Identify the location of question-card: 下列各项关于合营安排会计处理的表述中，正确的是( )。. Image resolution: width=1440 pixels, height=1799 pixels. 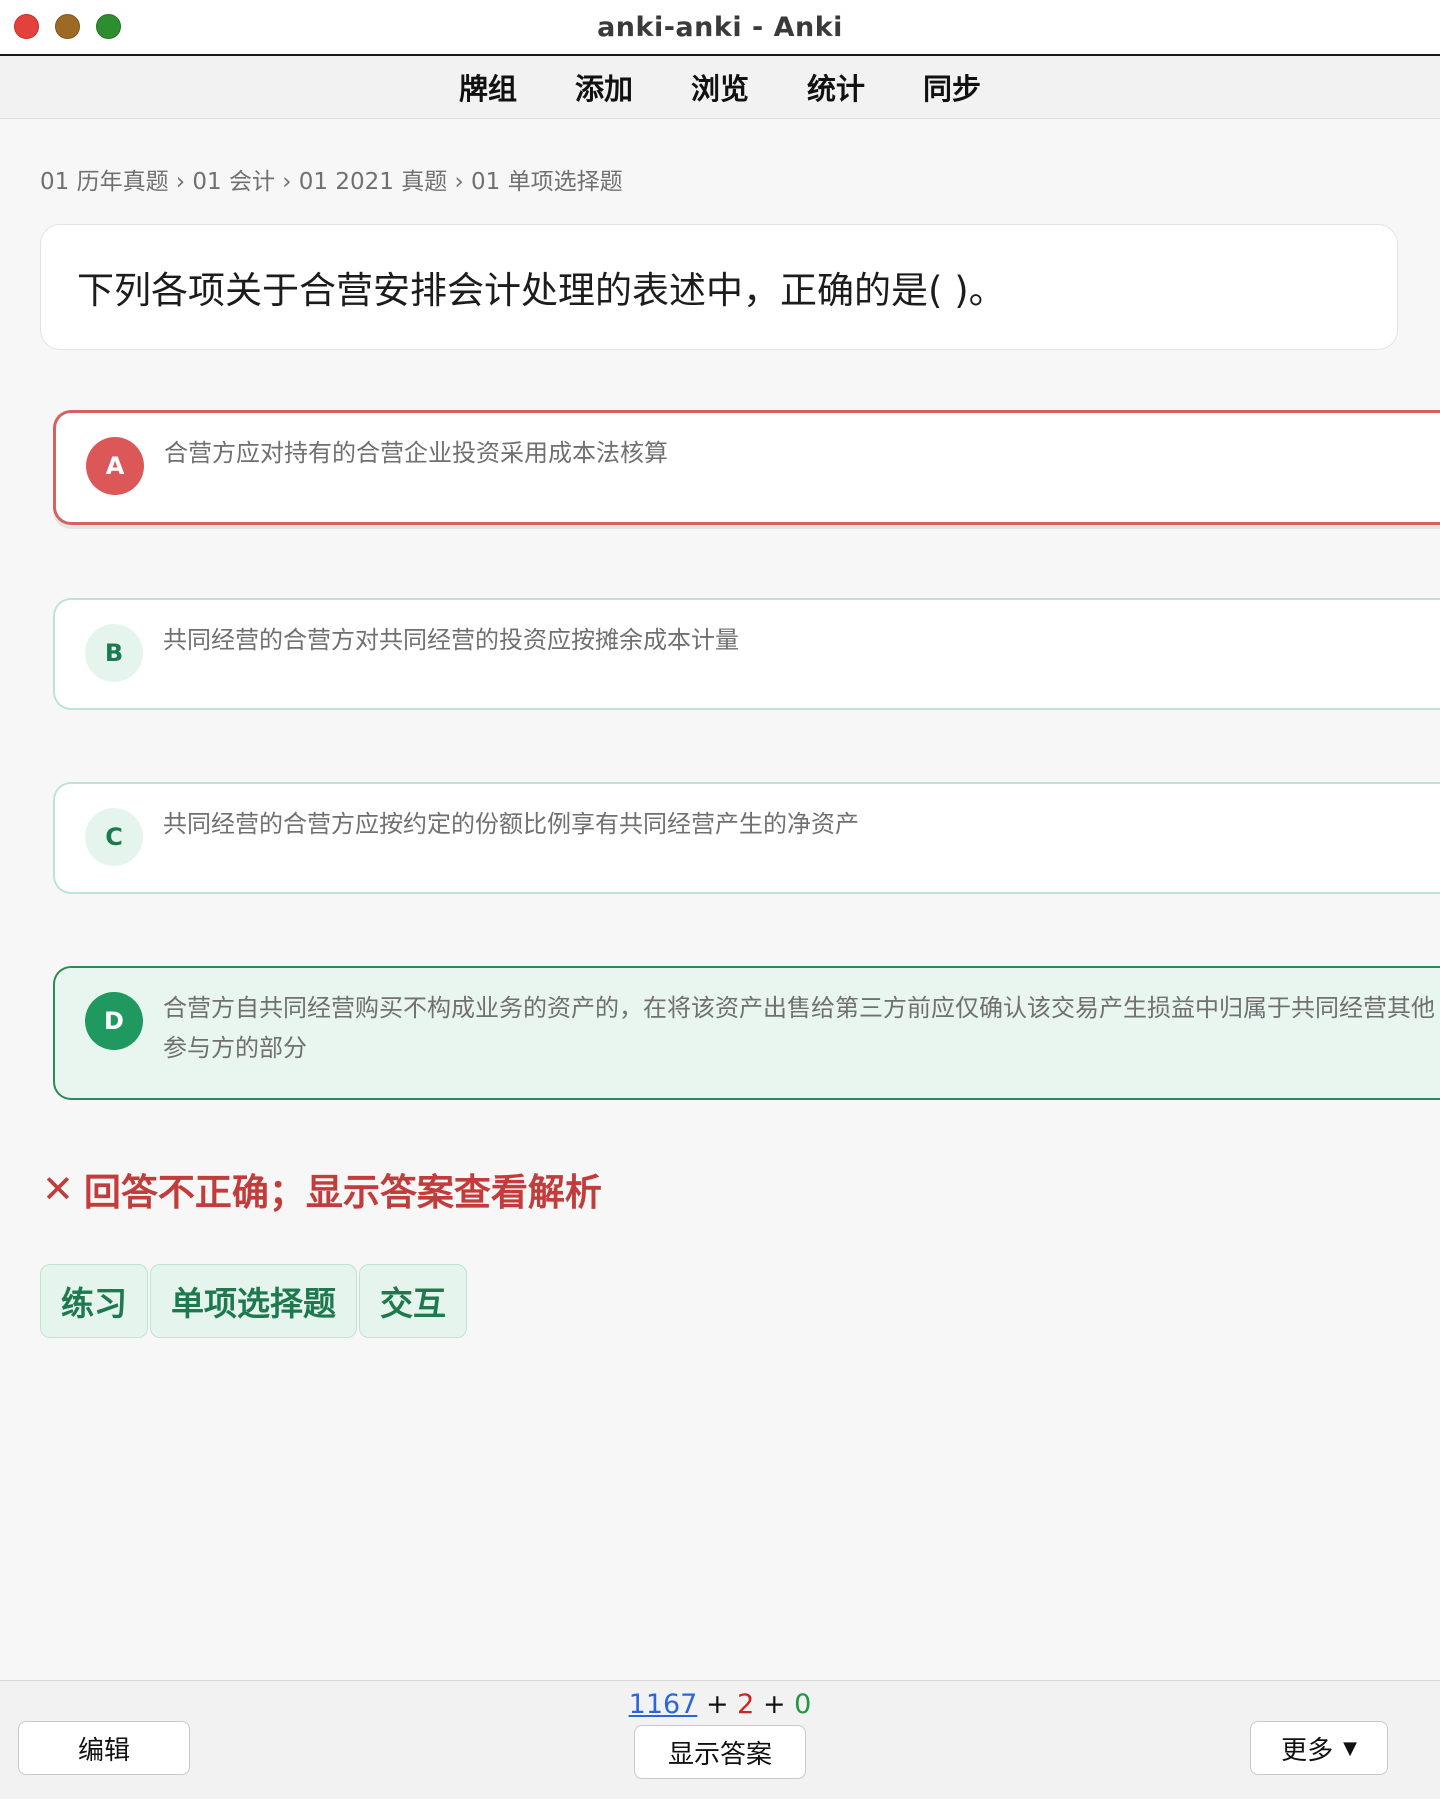
(719, 287).